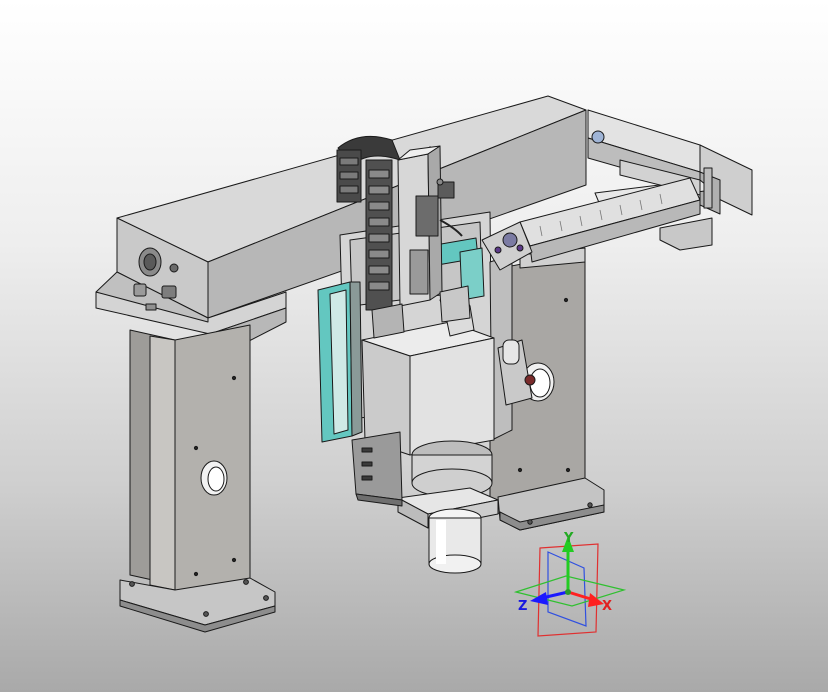 The width and height of the screenshot is (828, 692). I want to click on y-axis-label: Y, so click(568, 538).